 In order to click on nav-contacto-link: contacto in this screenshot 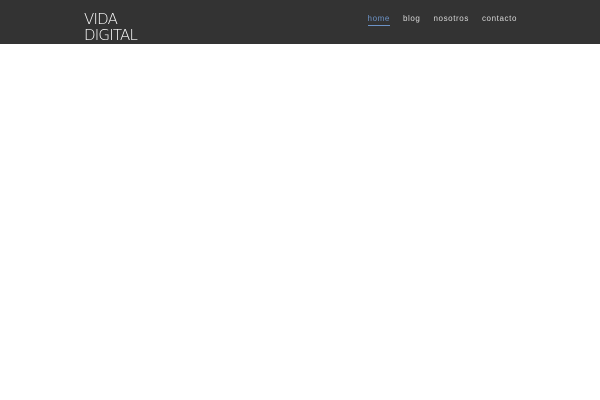, I will do `click(499, 20)`.